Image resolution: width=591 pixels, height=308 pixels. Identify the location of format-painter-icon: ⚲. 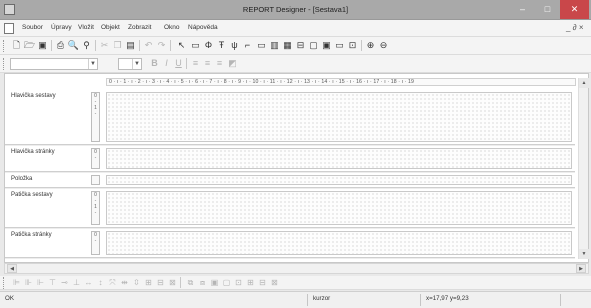
(86, 45).